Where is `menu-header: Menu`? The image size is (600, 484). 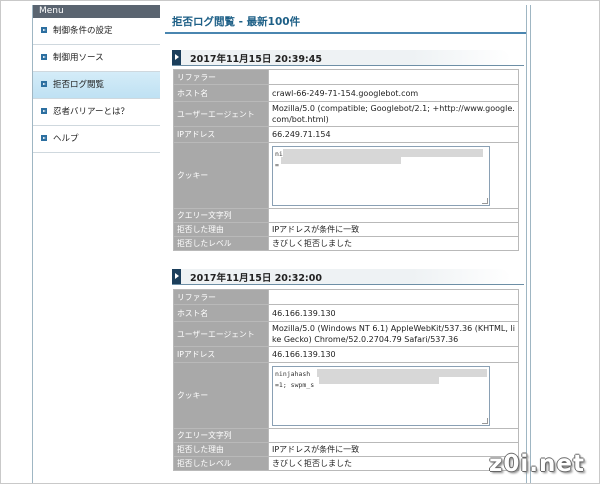 menu-header: Menu is located at coordinates (96, 11).